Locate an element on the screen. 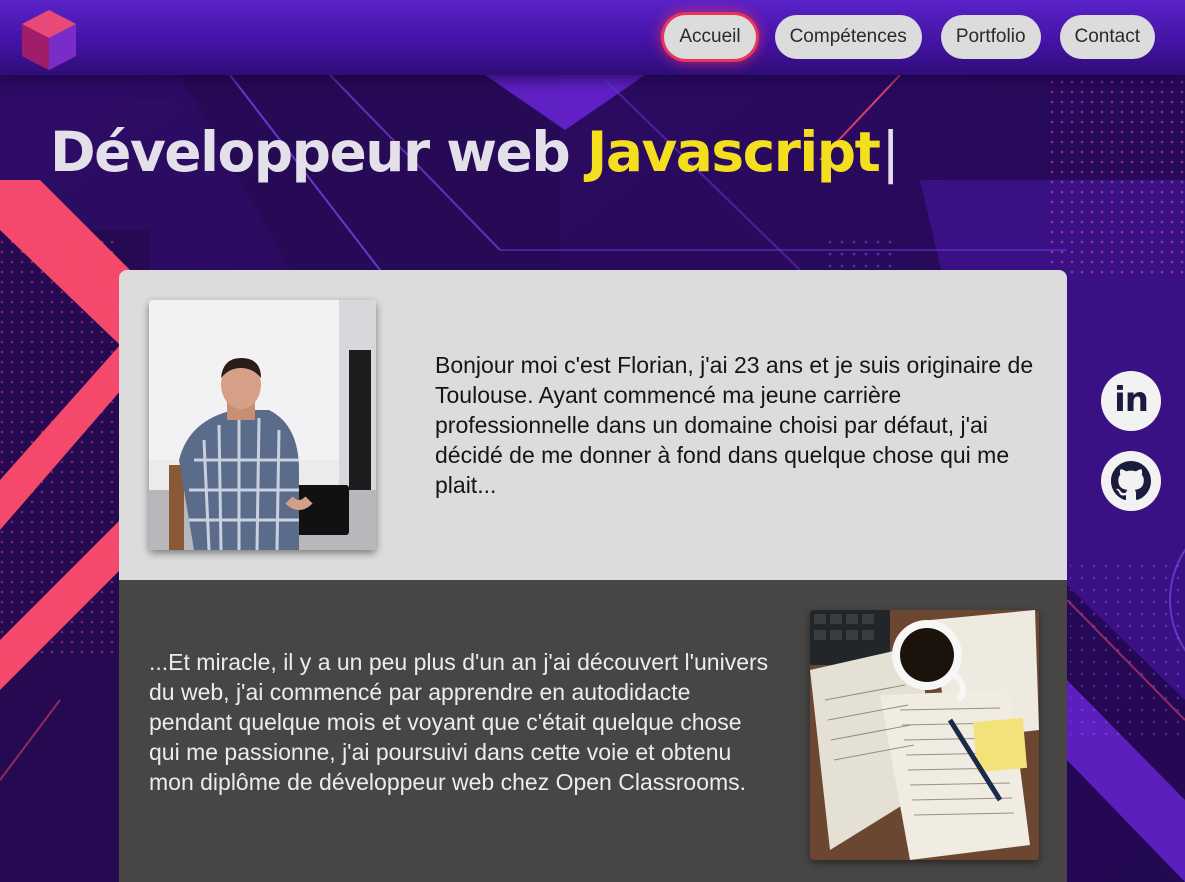  linkedin-icon: in is located at coordinates (1131, 399).